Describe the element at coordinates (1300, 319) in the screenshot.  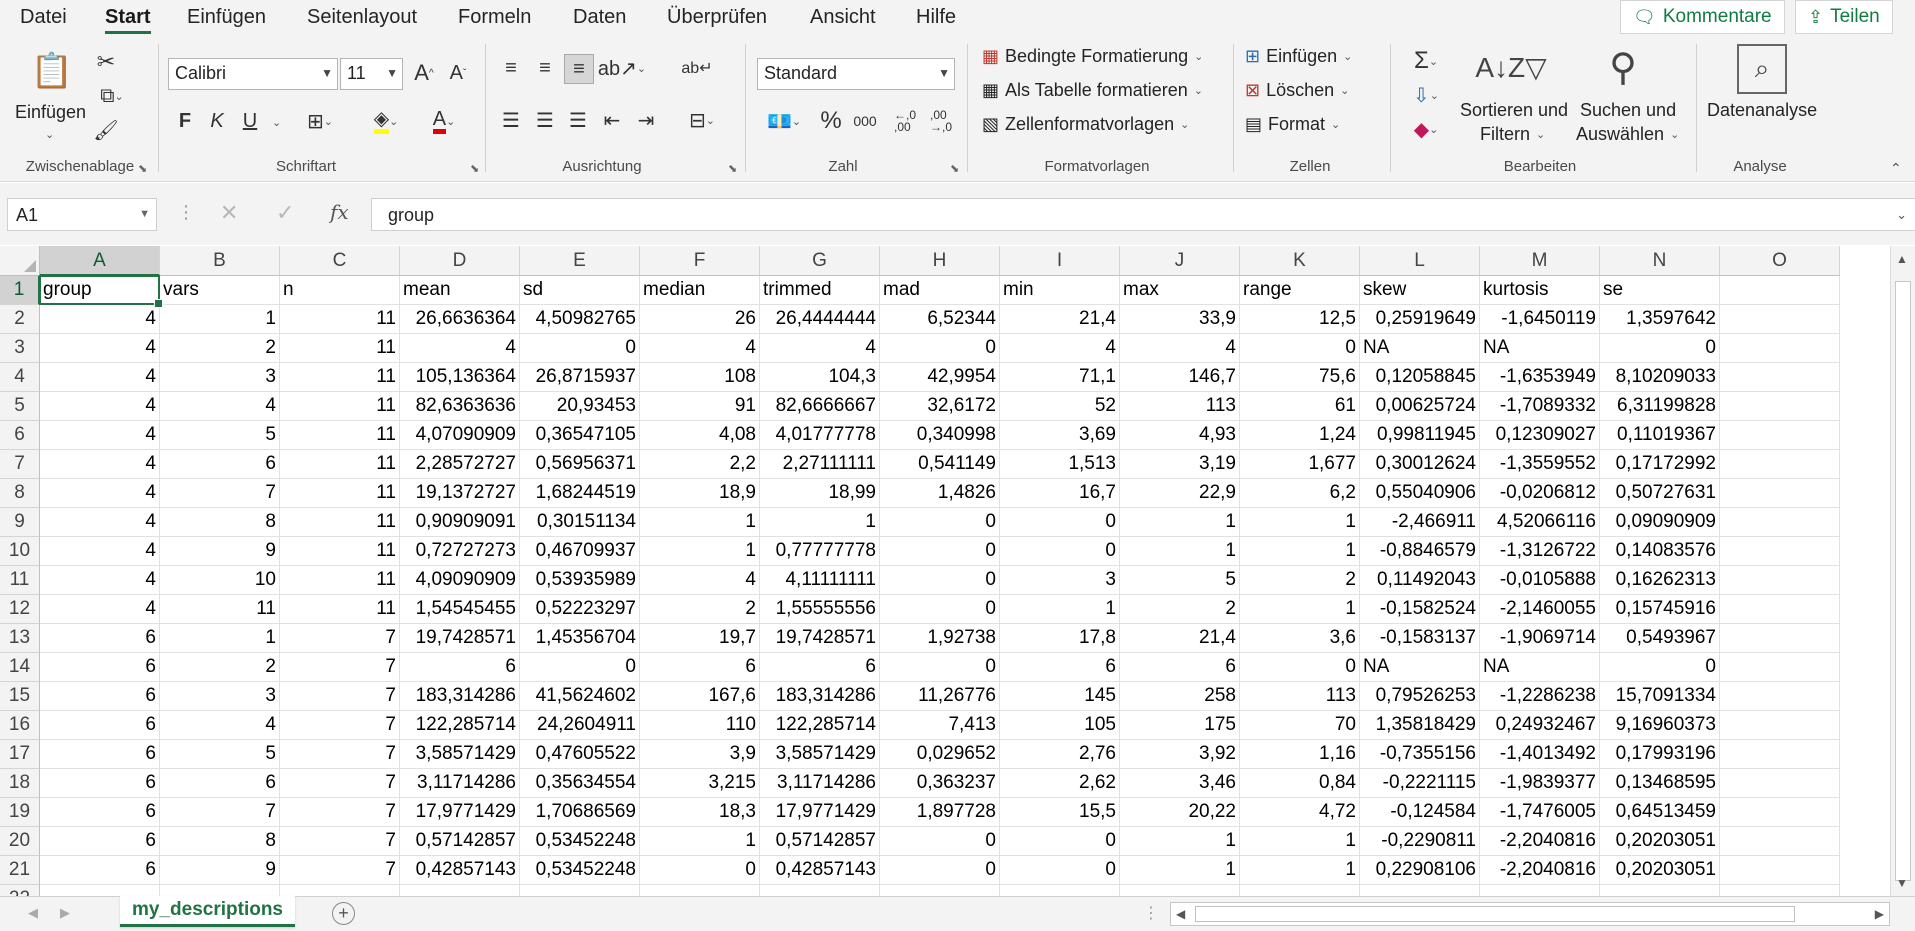
I see `cell-k2: 12,5` at that location.